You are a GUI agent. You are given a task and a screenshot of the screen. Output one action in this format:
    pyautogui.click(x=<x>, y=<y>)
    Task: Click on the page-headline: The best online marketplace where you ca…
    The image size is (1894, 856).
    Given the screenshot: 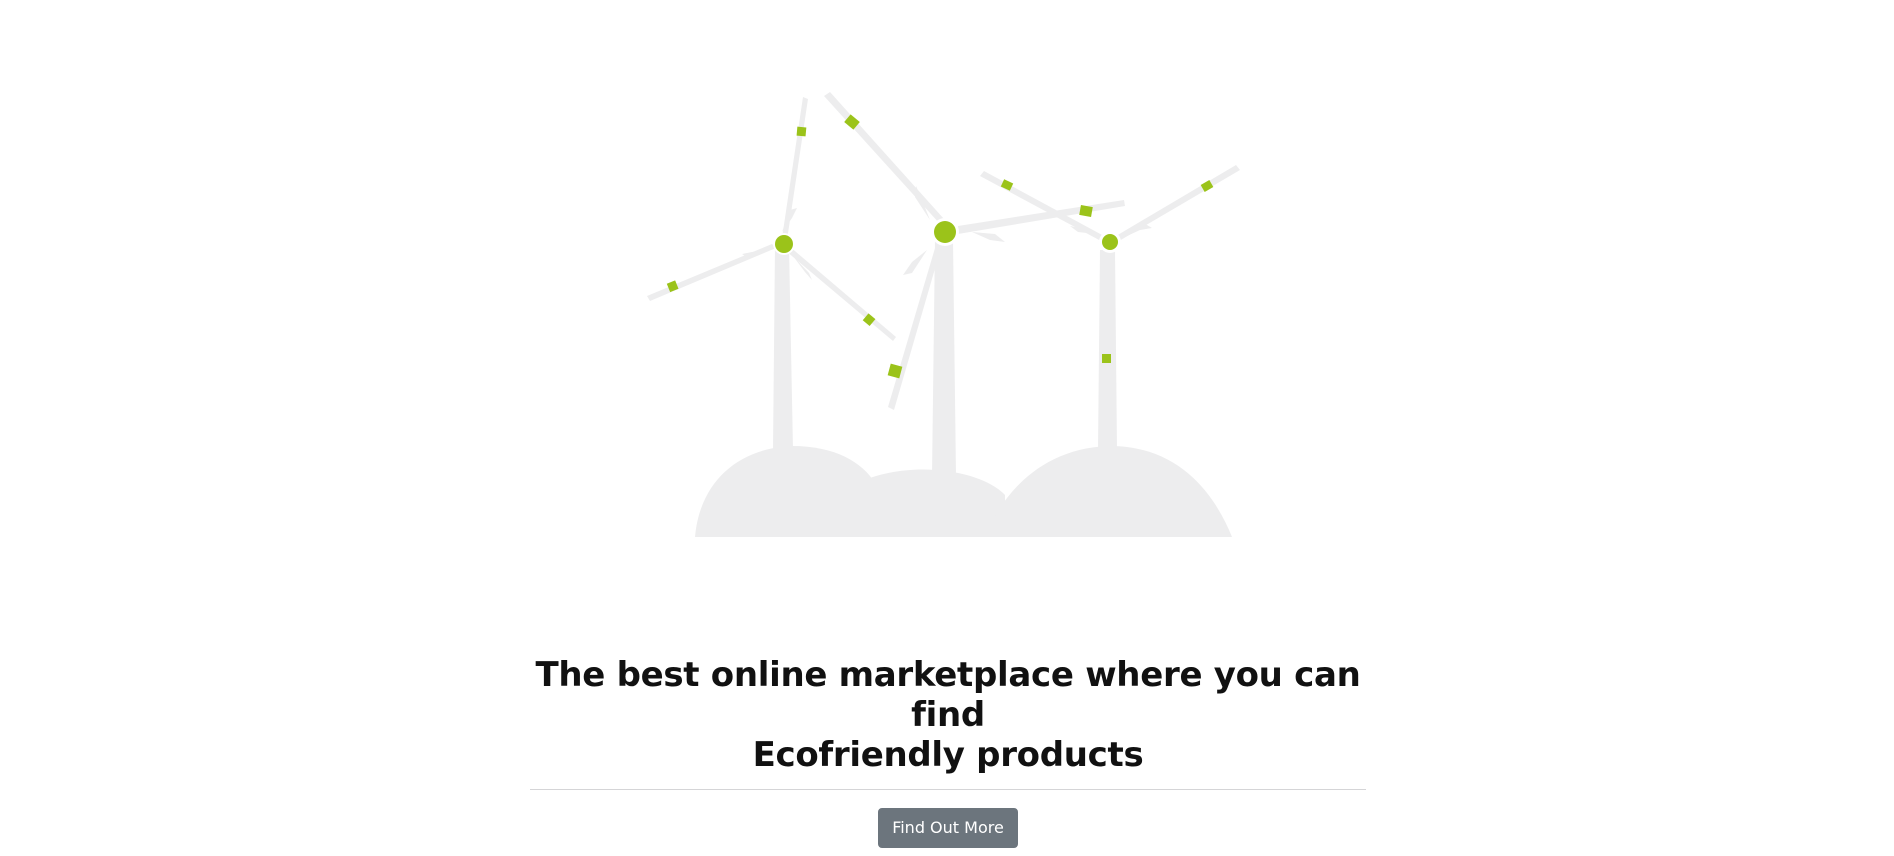 What is the action you would take?
    pyautogui.click(x=948, y=715)
    